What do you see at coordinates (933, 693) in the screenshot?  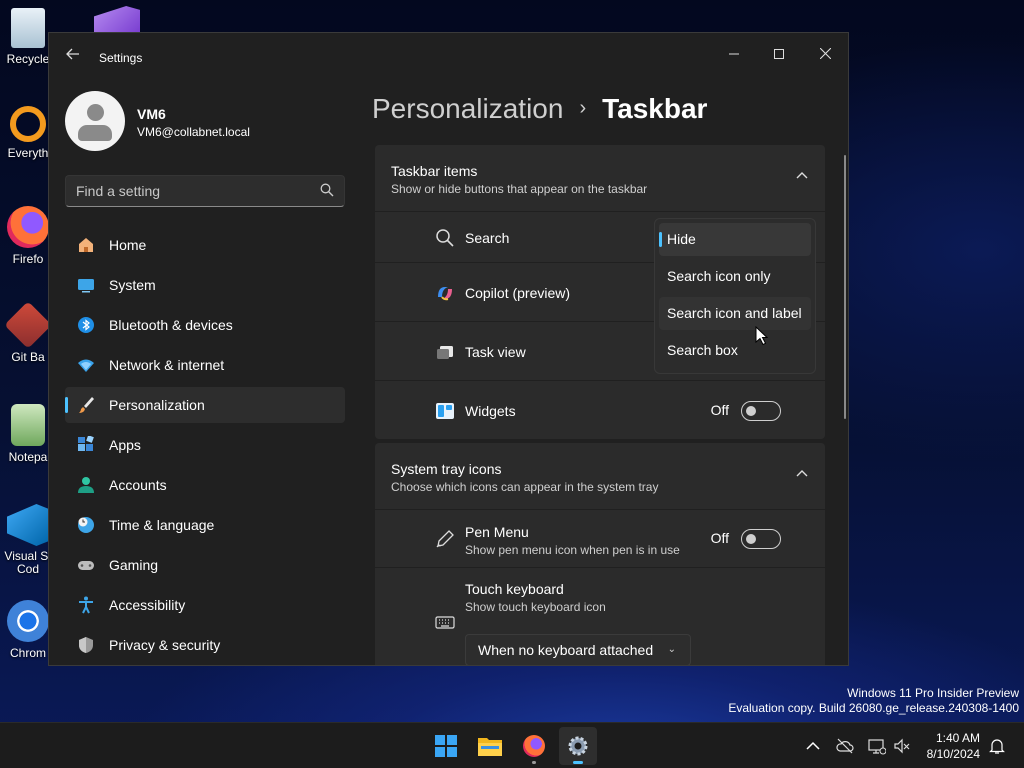 I see `watermark-line-1: Windows 11 Pro Insider Preview` at bounding box center [933, 693].